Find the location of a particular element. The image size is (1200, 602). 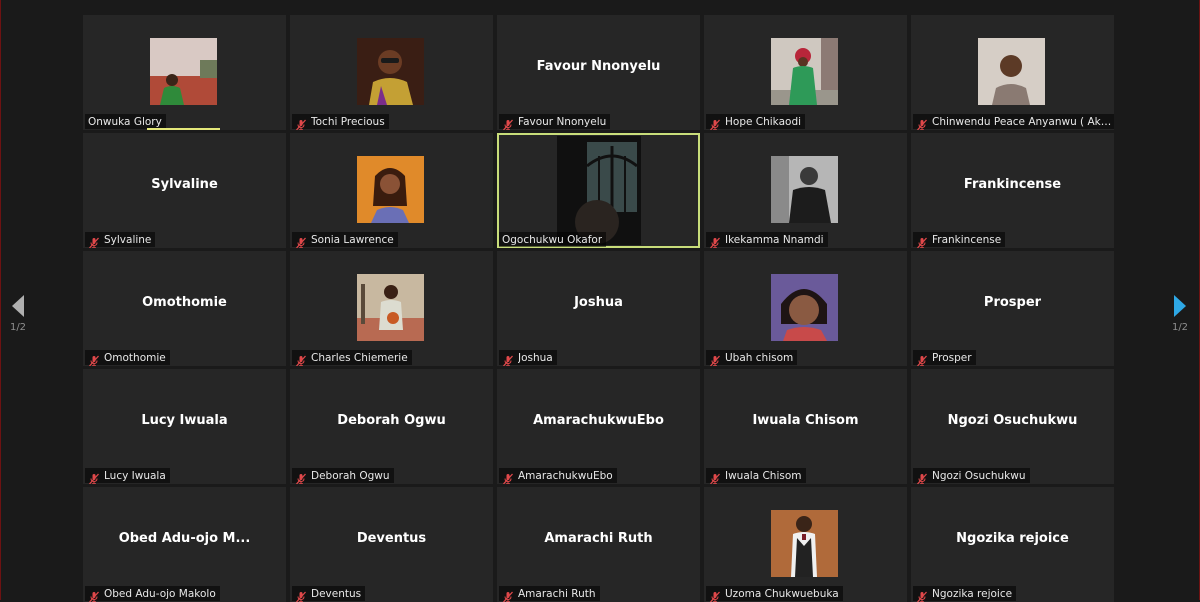

participant-name-label: Ngozika rejoice is located at coordinates (972, 593).